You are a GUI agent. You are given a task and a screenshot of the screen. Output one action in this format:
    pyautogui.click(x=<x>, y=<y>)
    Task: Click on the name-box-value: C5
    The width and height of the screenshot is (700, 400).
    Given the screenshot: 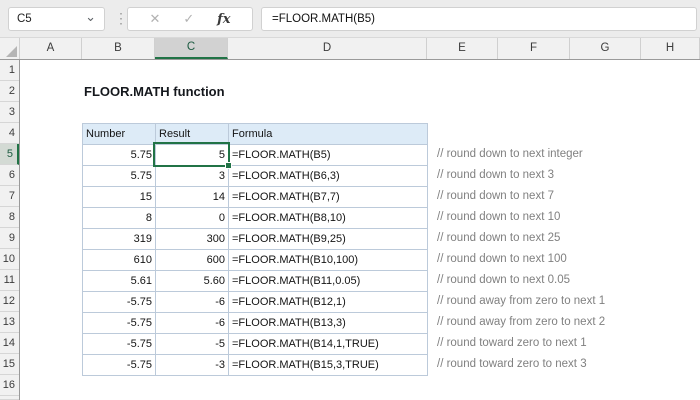 What is the action you would take?
    pyautogui.click(x=24, y=19)
    